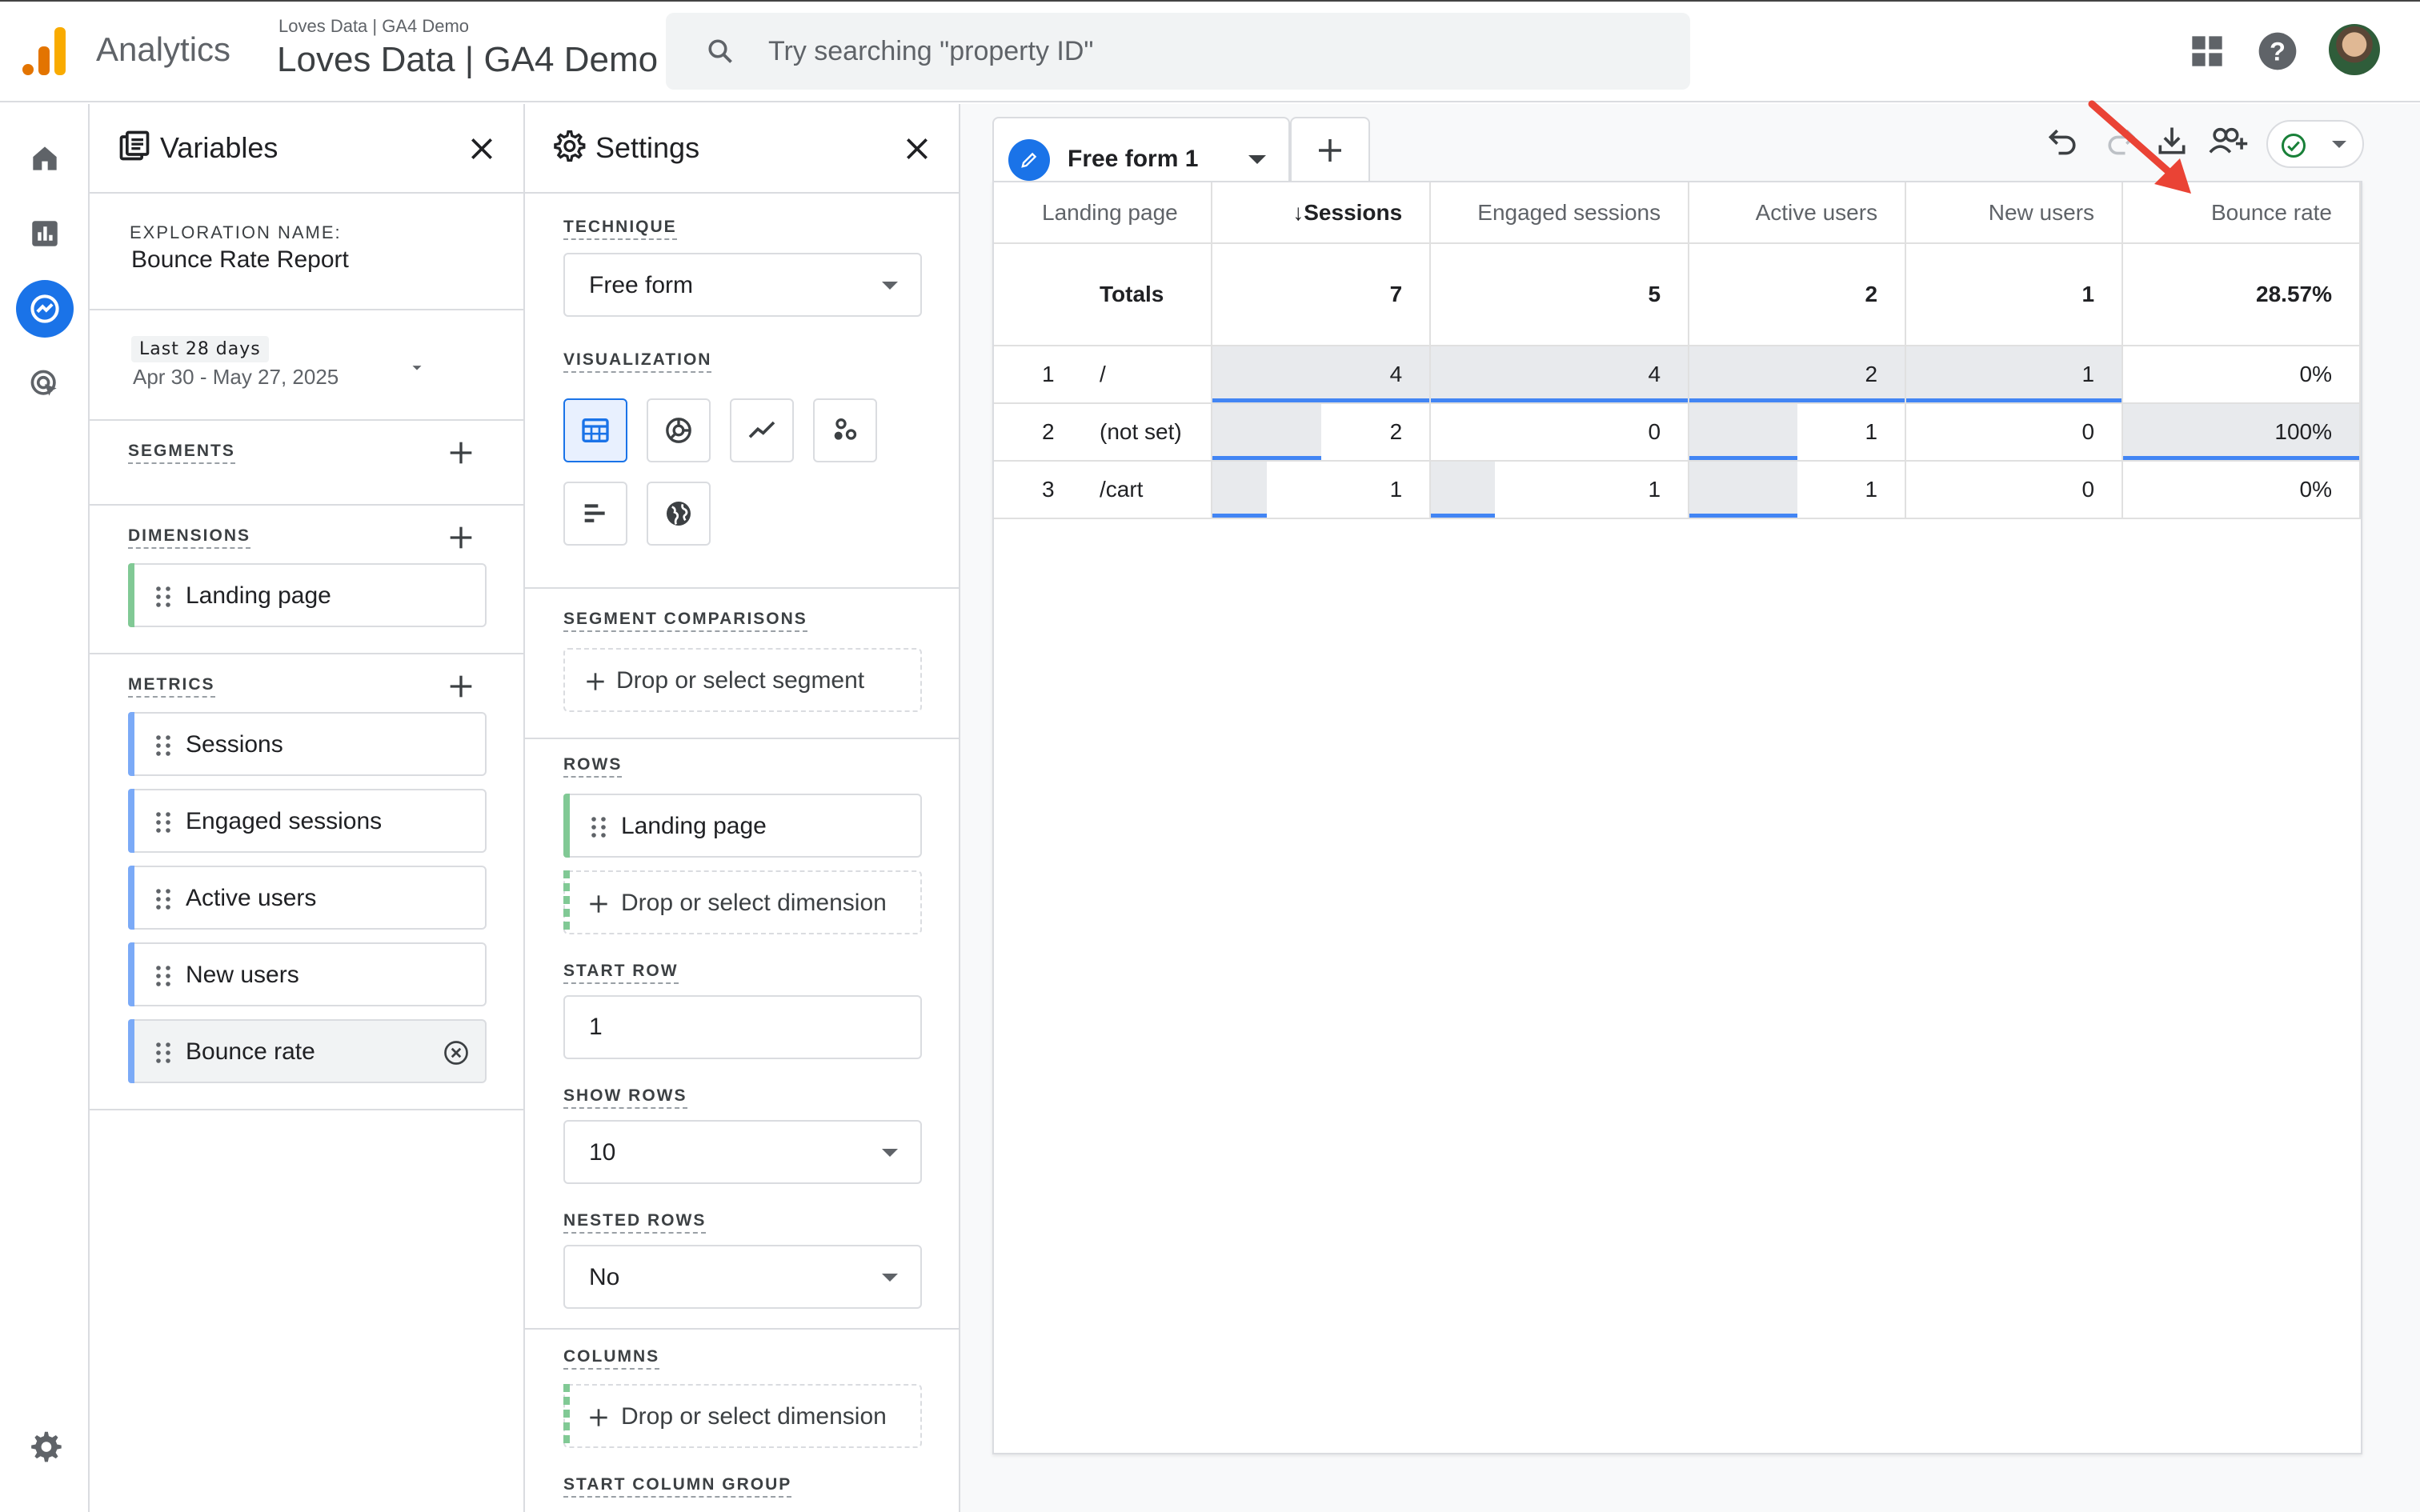  I want to click on metric-chip-sessions: Sessions, so click(307, 744).